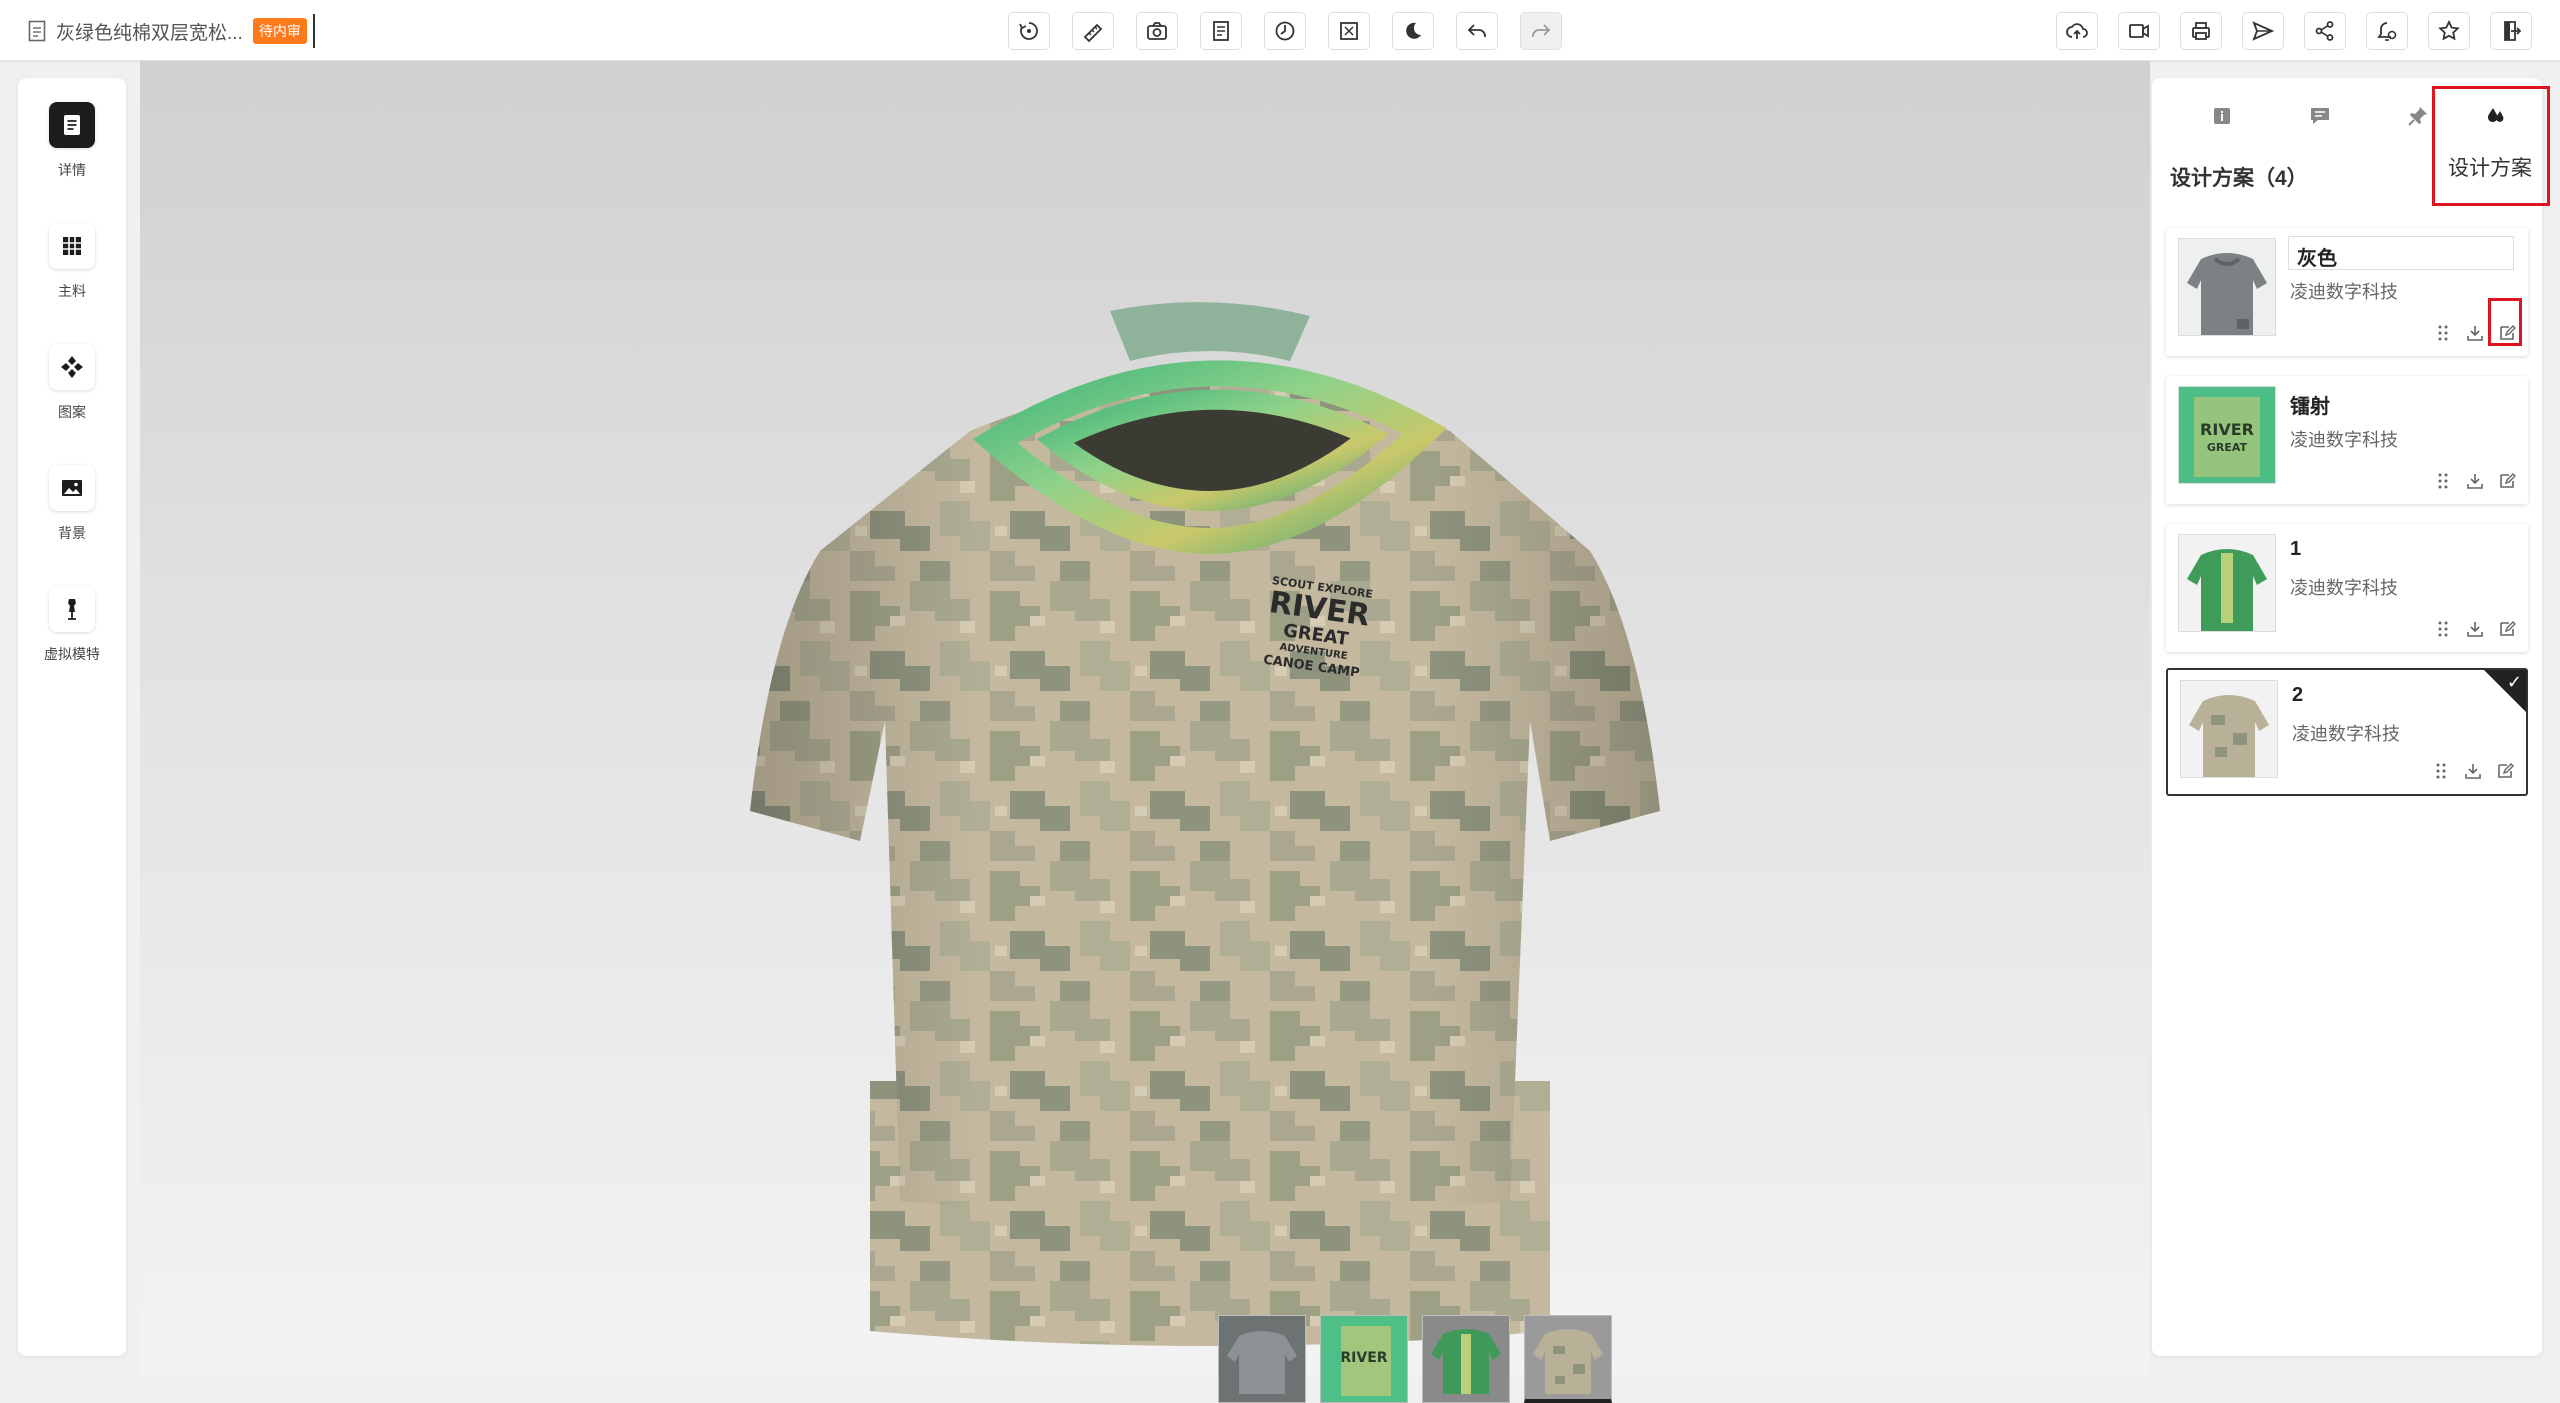 The image size is (2560, 1403). Describe the element at coordinates (1364, 1359) in the screenshot. I see `thumbnail-scheme-laser: RIVER` at that location.